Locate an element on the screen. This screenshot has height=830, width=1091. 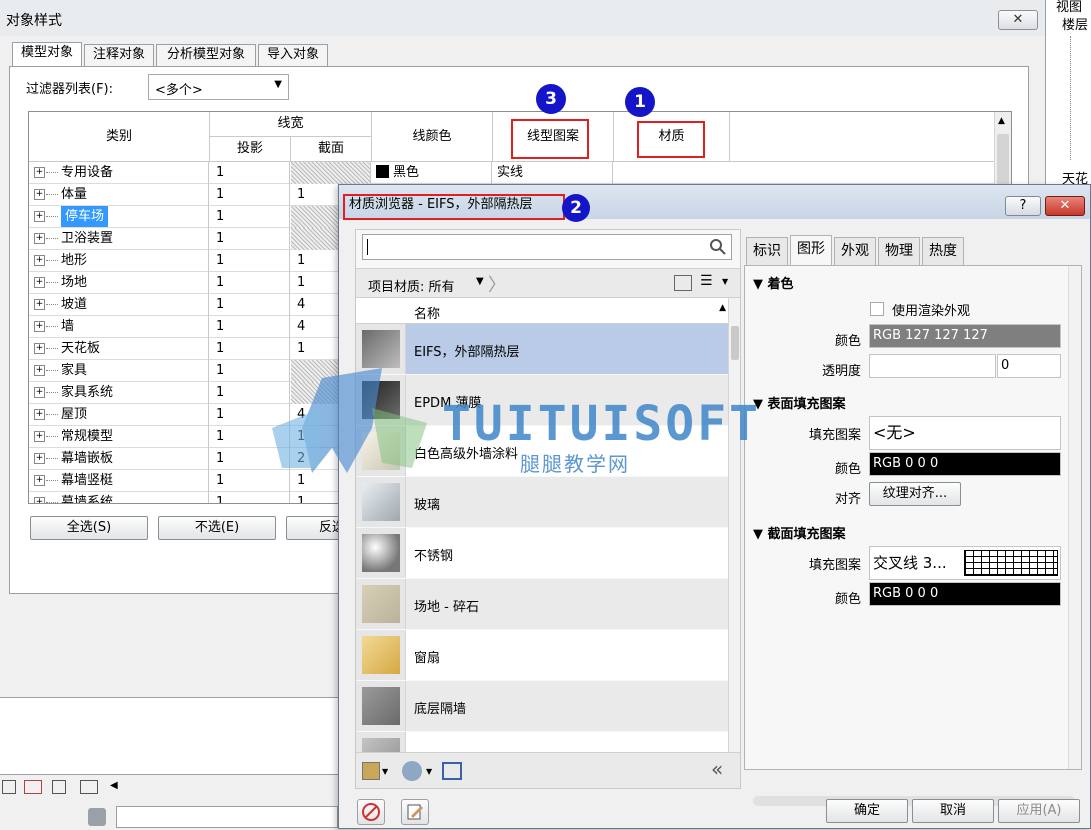
surface-color-field: RGB 0 0 0 is located at coordinates (965, 464).